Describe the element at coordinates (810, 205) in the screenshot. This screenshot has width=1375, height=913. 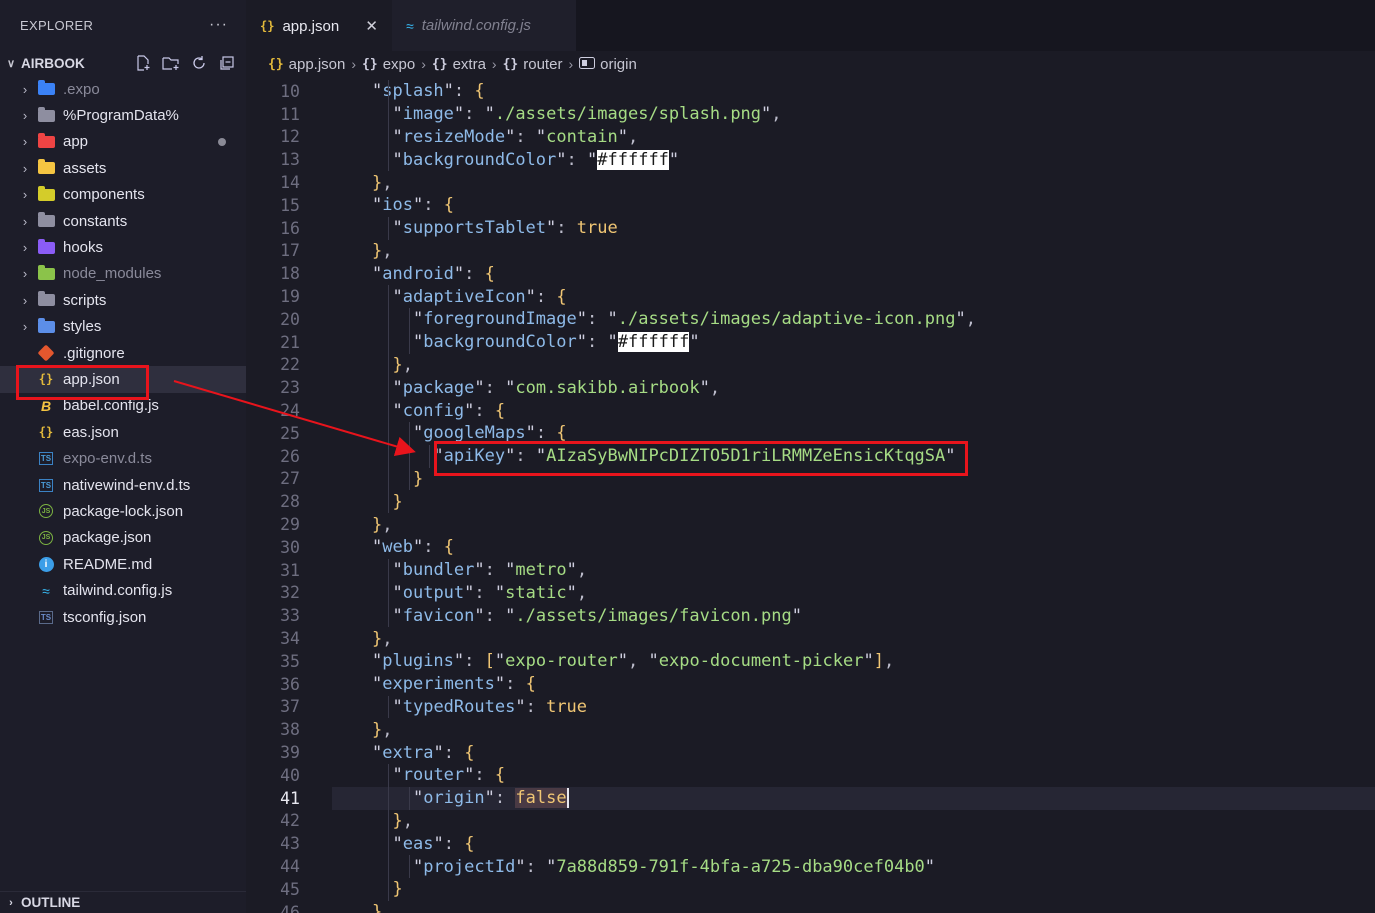
I see `code-line: 15 "ios": {` at that location.